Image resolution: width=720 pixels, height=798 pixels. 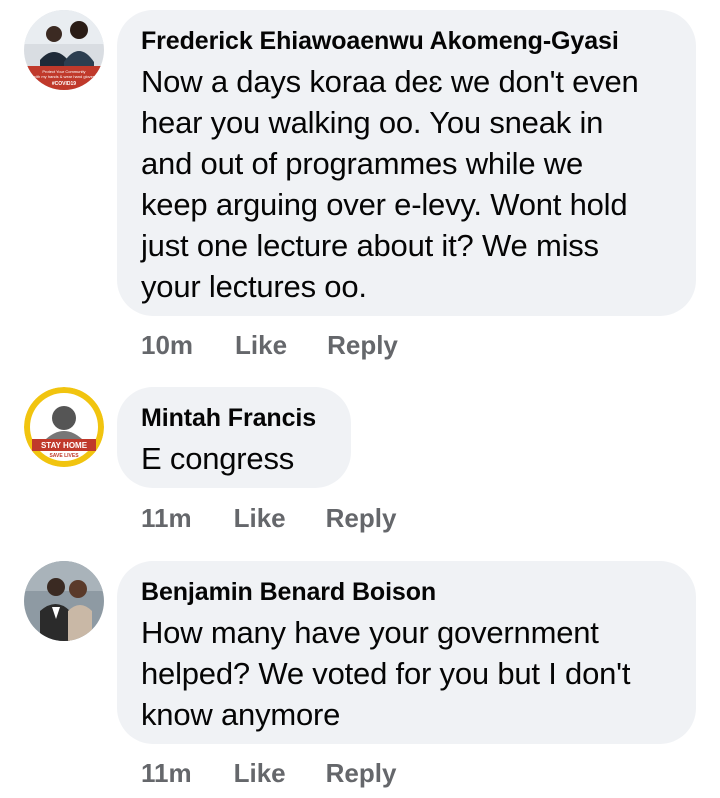 I want to click on svg-text: STAY HOME, so click(x=64, y=445).